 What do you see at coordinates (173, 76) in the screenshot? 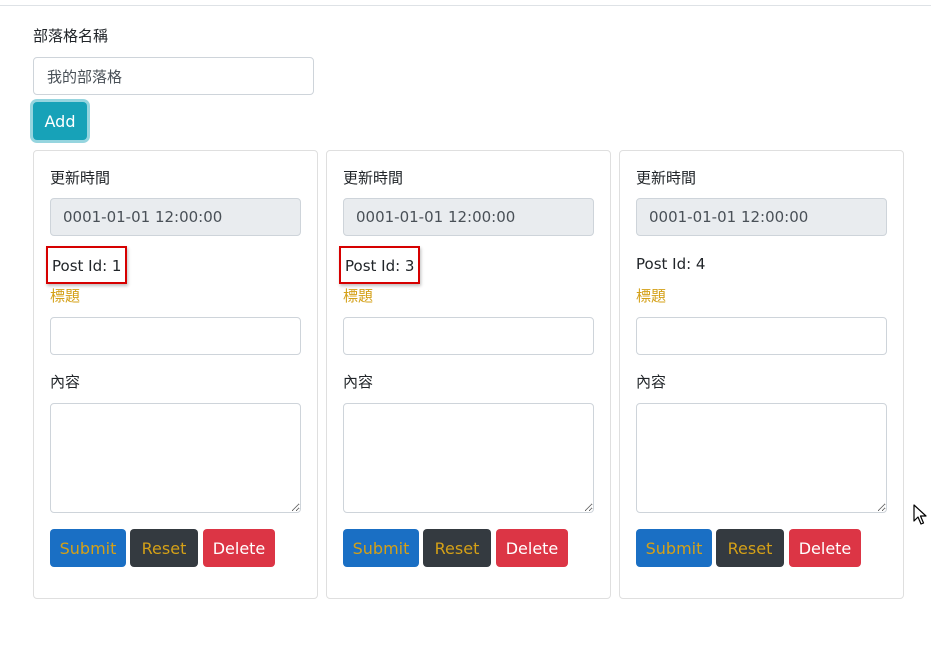
I see `blog-name-input` at bounding box center [173, 76].